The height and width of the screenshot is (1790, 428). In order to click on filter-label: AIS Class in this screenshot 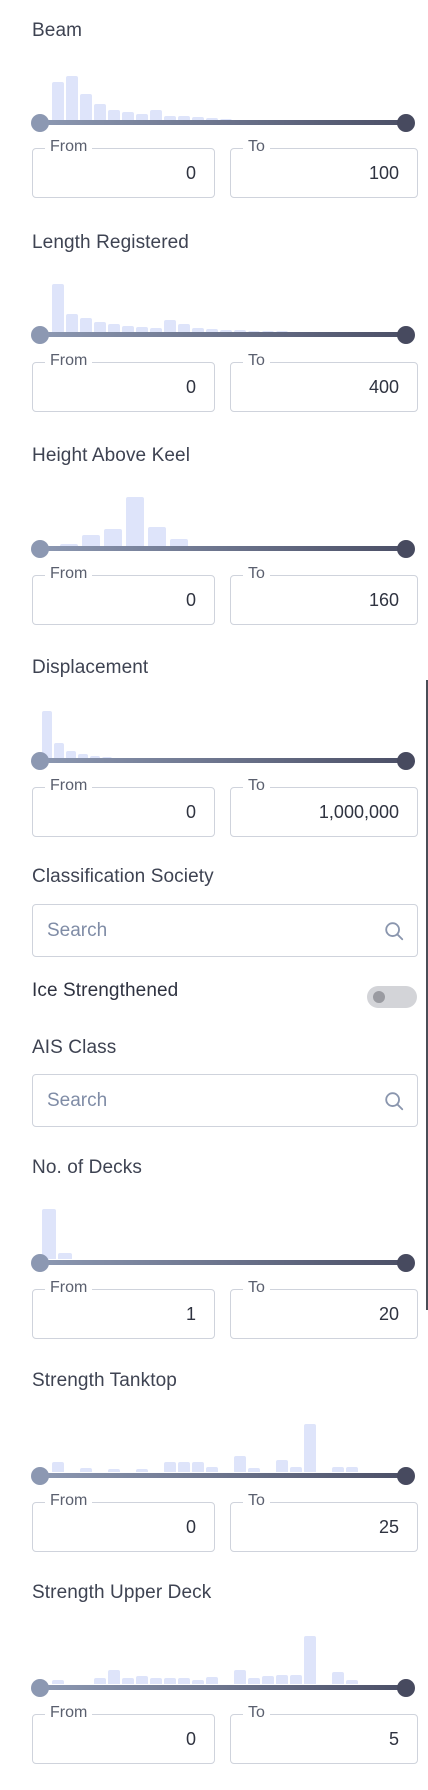, I will do `click(74, 1047)`.